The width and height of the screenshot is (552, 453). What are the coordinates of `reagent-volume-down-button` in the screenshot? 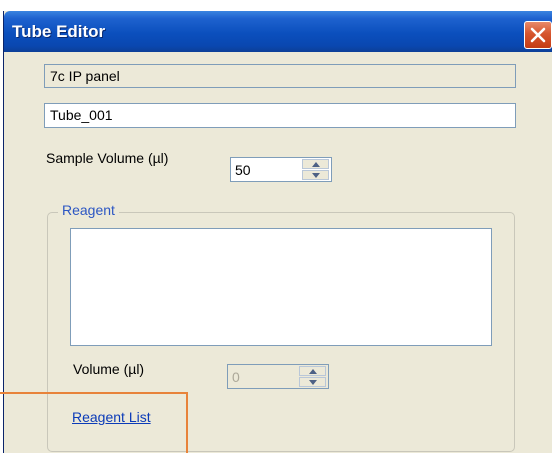 It's located at (312, 382).